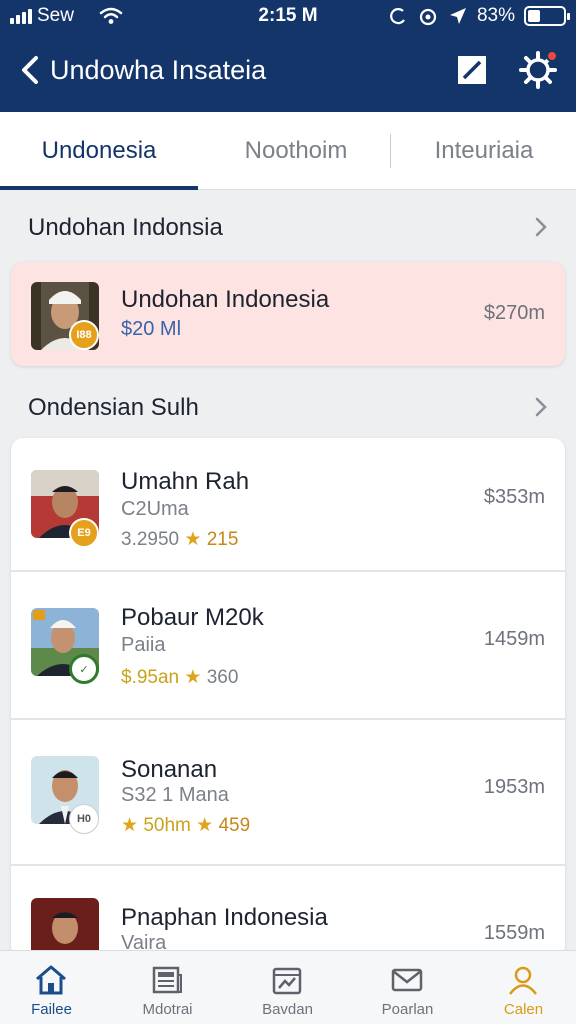 The image size is (576, 1024). I want to click on nav-item-calen: Calen, so click(521, 987).